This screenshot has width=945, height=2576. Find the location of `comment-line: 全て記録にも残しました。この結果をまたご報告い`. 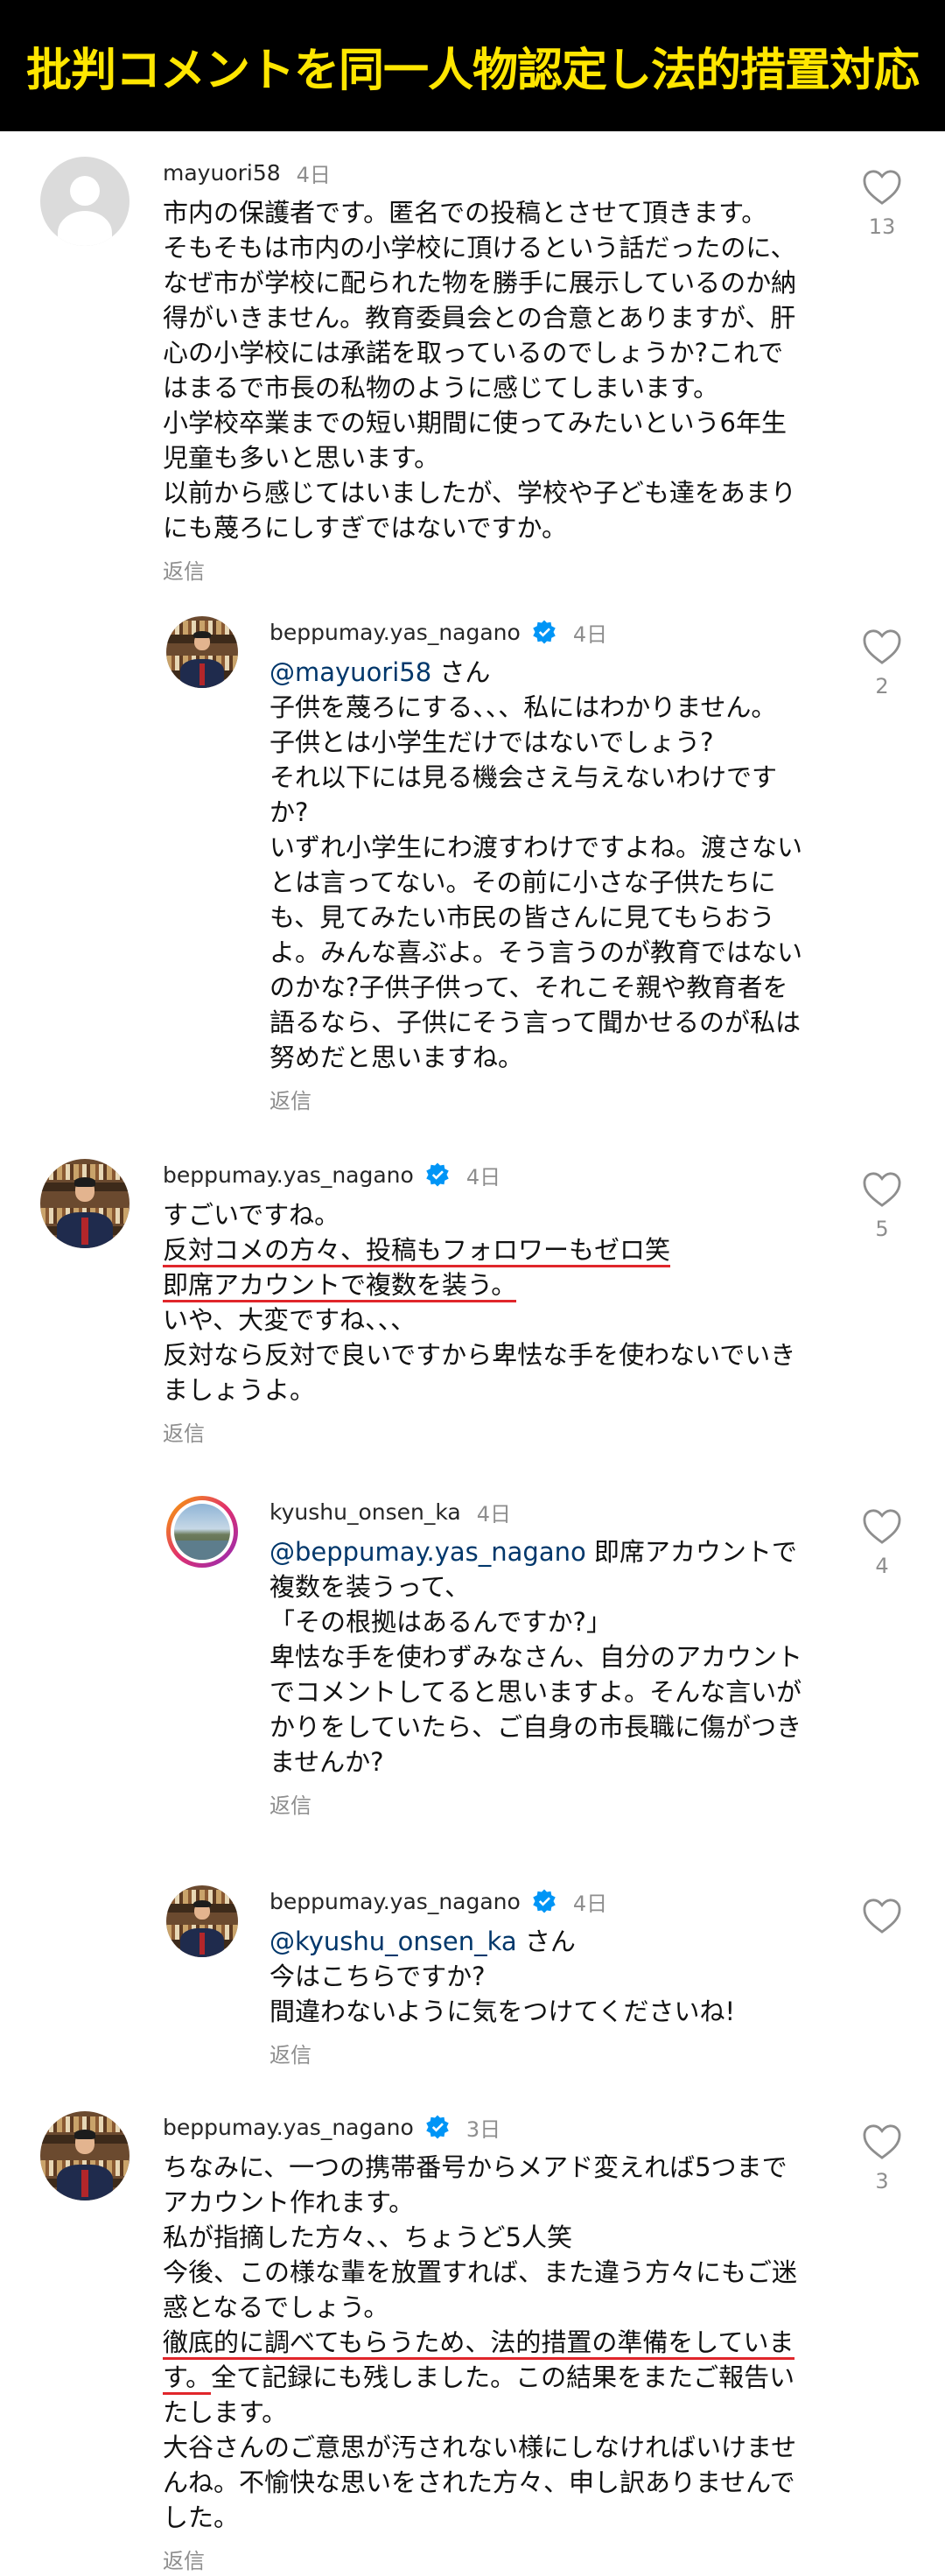

comment-line: 全て記録にも残しました。この結果をまたご報告い is located at coordinates (503, 2377).